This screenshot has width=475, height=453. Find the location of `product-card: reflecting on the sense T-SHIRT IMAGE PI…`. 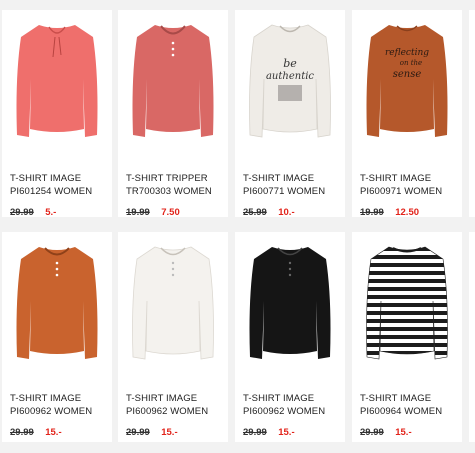

product-card: reflecting on the sense T-SHIRT IMAGE PI… is located at coordinates (408, 115).